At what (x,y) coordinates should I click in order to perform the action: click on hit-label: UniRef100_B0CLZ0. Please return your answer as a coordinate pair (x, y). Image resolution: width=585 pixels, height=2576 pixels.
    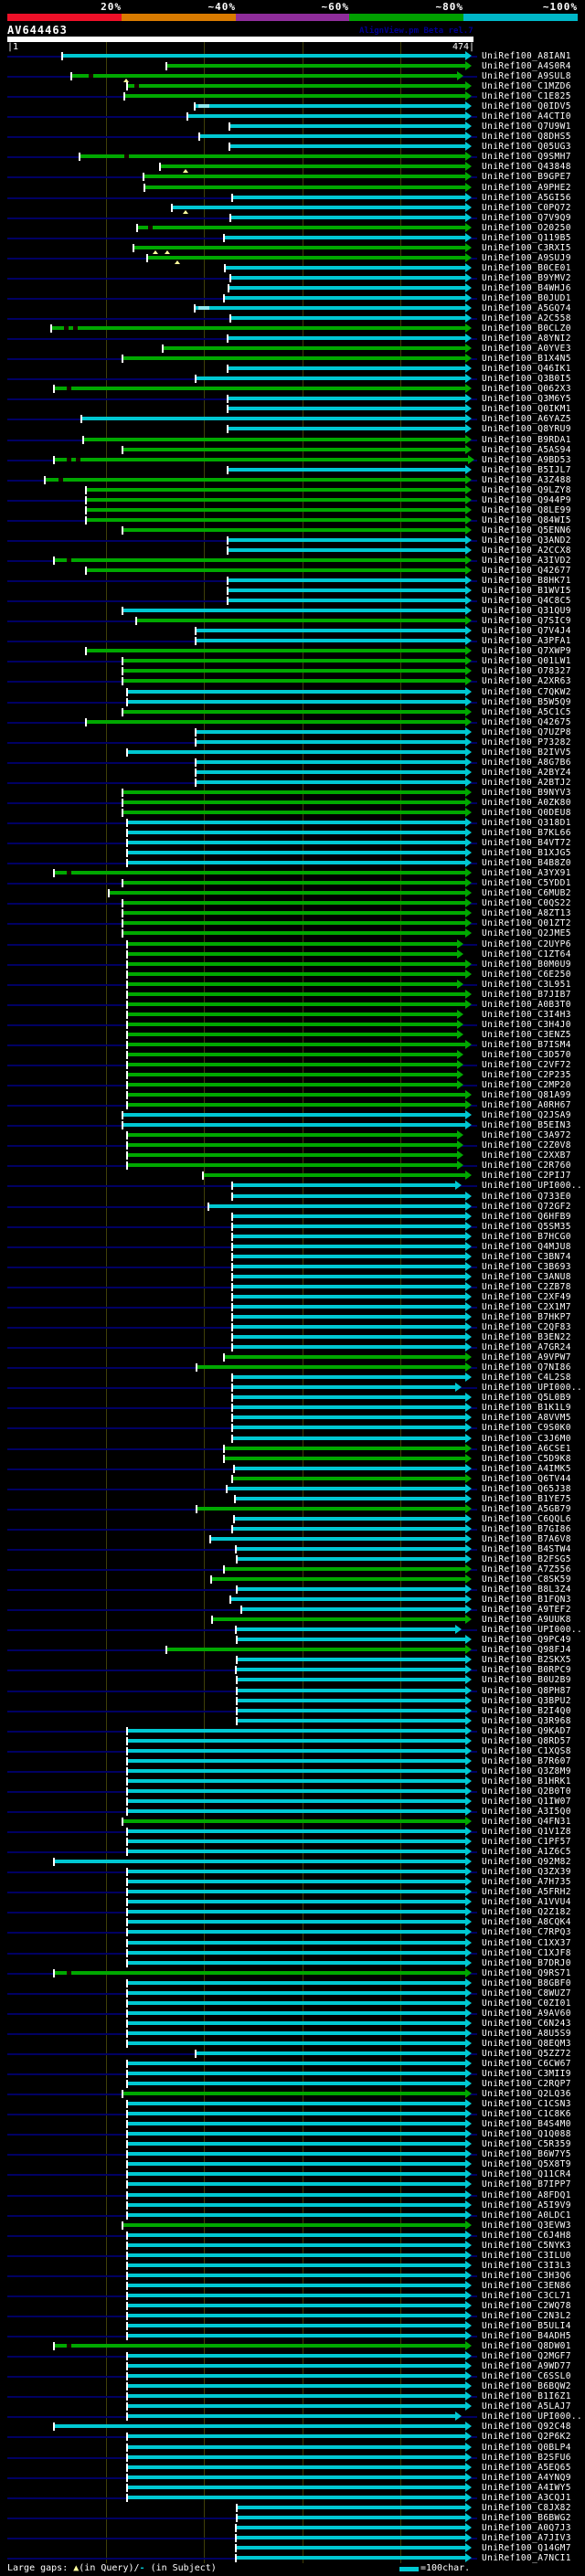
    Looking at the image, I should click on (527, 328).